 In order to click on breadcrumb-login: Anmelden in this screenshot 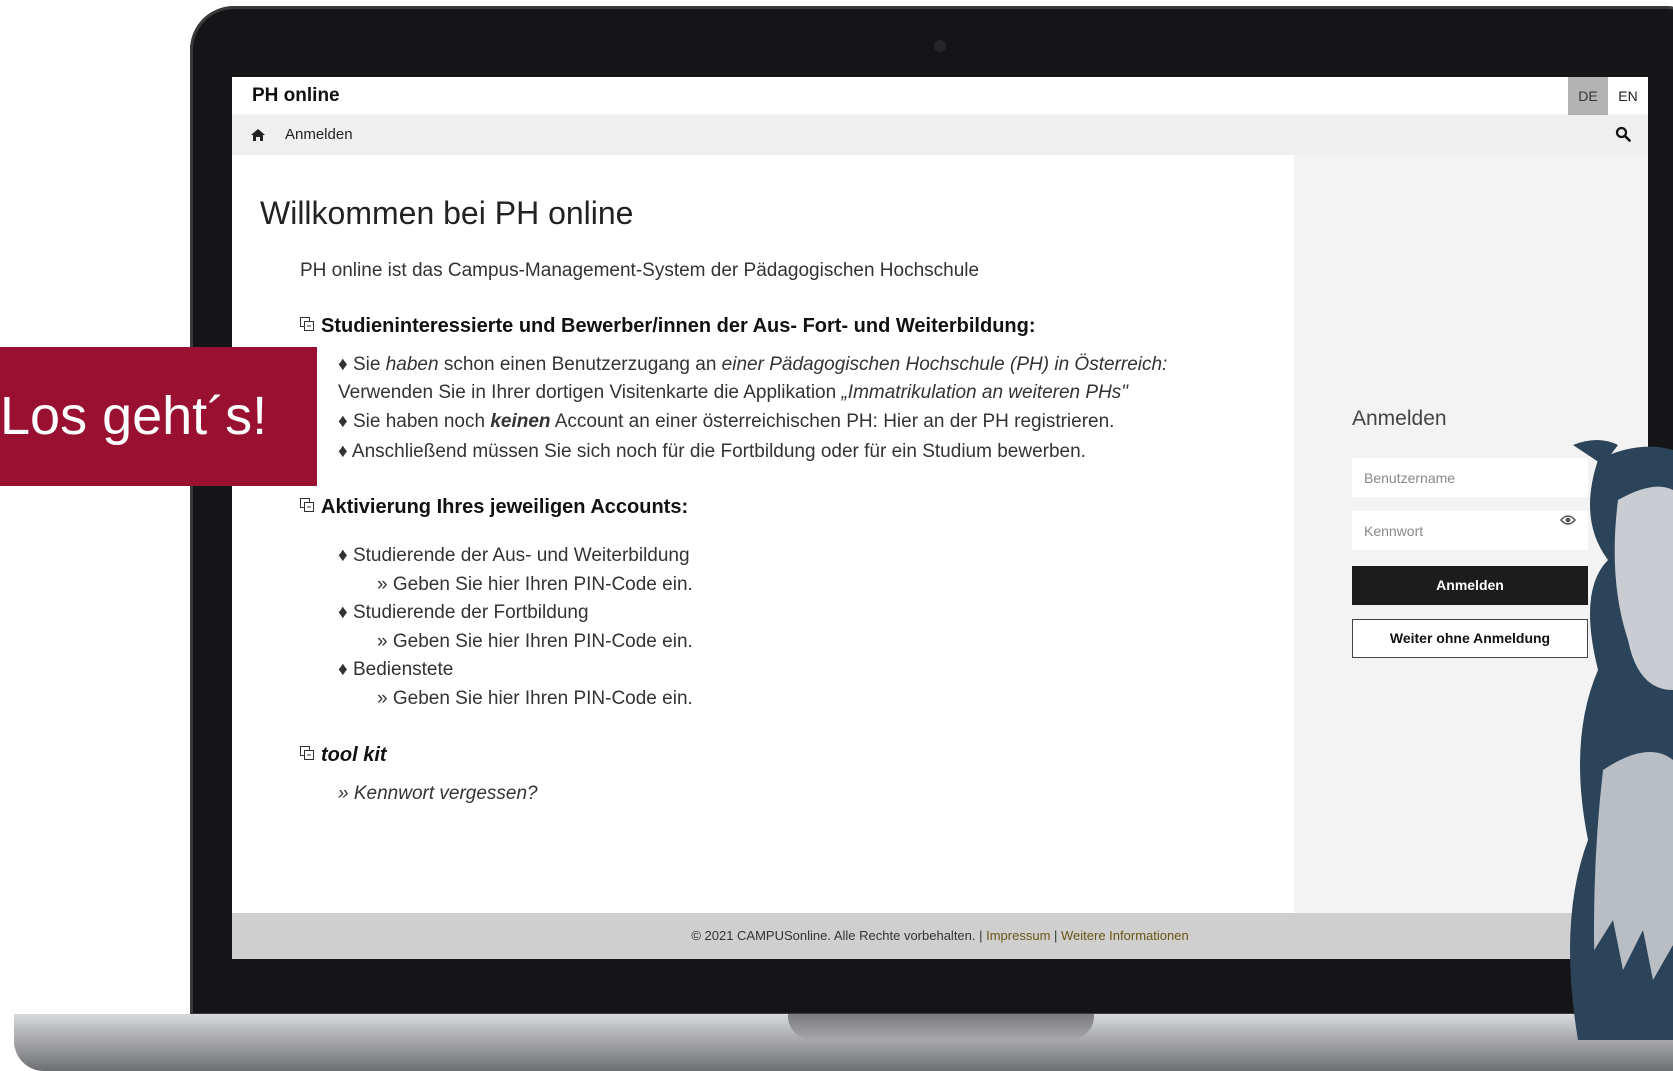, I will do `click(319, 134)`.